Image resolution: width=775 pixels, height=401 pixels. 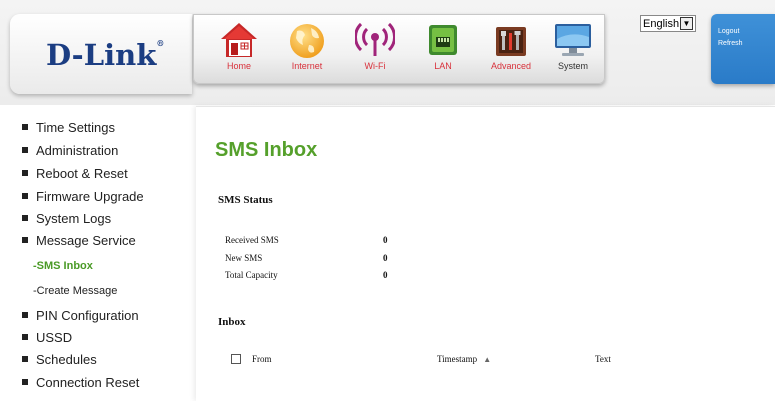 What do you see at coordinates (75, 127) in the screenshot?
I see `sidebar-item-label: Time Settings` at bounding box center [75, 127].